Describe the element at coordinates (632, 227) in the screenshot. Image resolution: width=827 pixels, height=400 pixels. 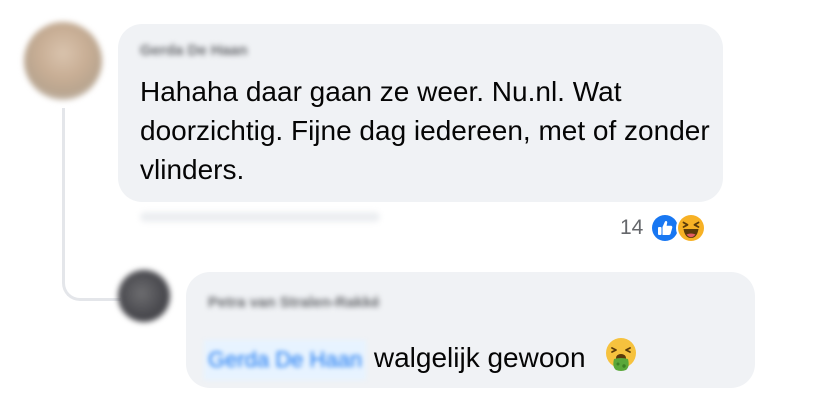
I see `reaction-count: 14` at that location.